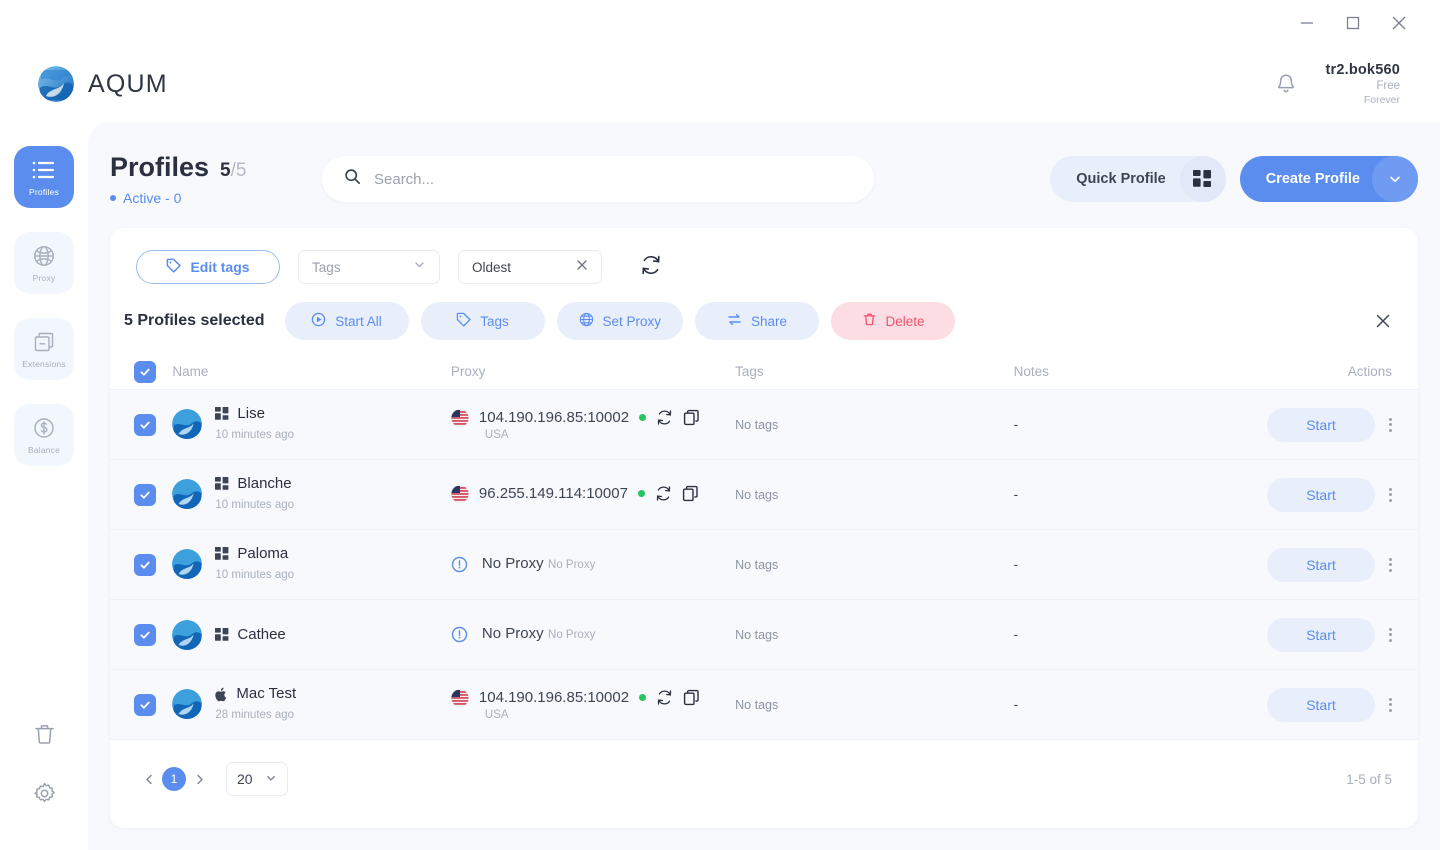  I want to click on brand: AQUM, so click(103, 84).